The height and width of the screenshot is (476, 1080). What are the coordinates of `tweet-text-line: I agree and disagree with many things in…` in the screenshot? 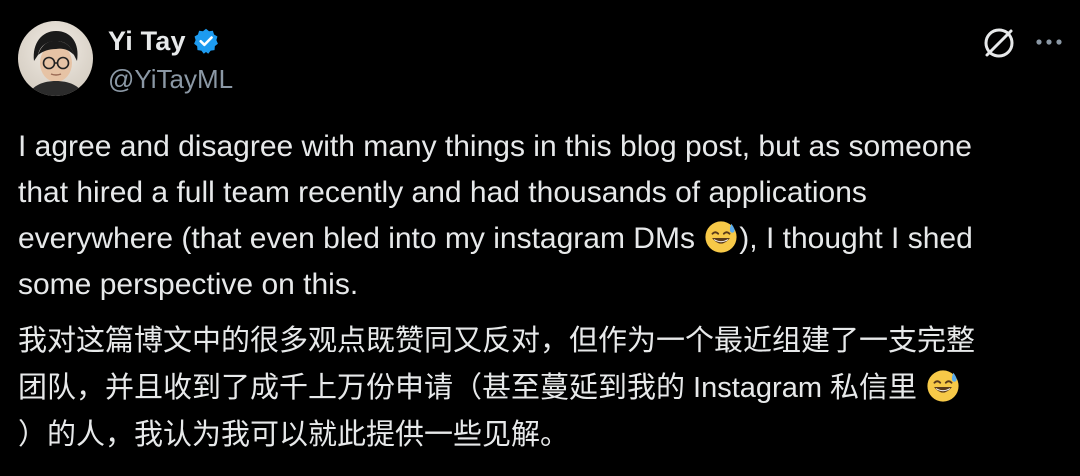 It's located at (495, 146).